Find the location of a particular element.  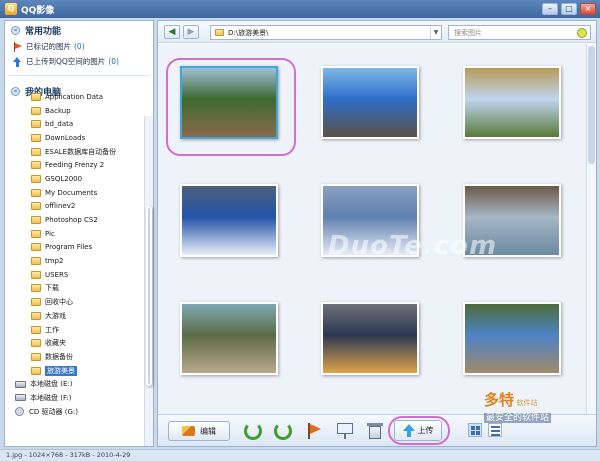

tree-item: My Documents is located at coordinates (75, 193).